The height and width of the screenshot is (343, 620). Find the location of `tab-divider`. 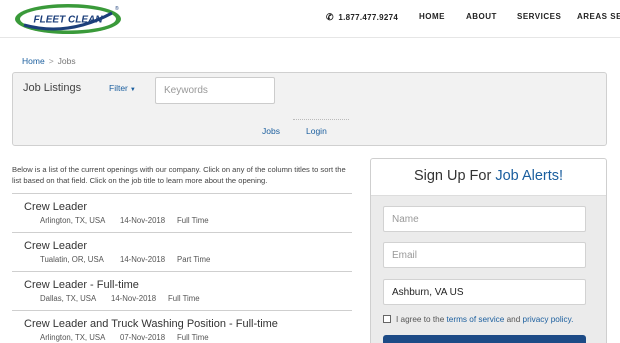

tab-divider is located at coordinates (321, 119).